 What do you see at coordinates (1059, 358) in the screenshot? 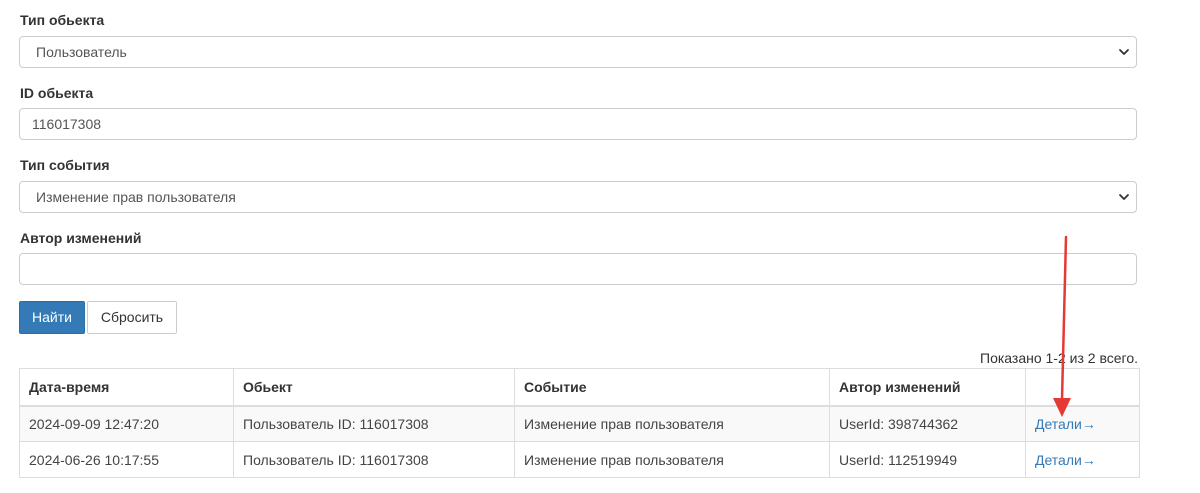
I see `results-summary: Показано 1-2 из 2 всего.` at bounding box center [1059, 358].